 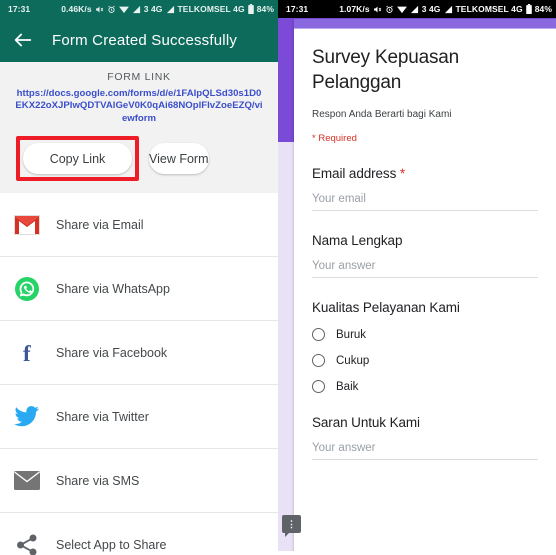 What do you see at coordinates (139, 534) in the screenshot?
I see `share-item-select-app: Select App to Share` at bounding box center [139, 534].